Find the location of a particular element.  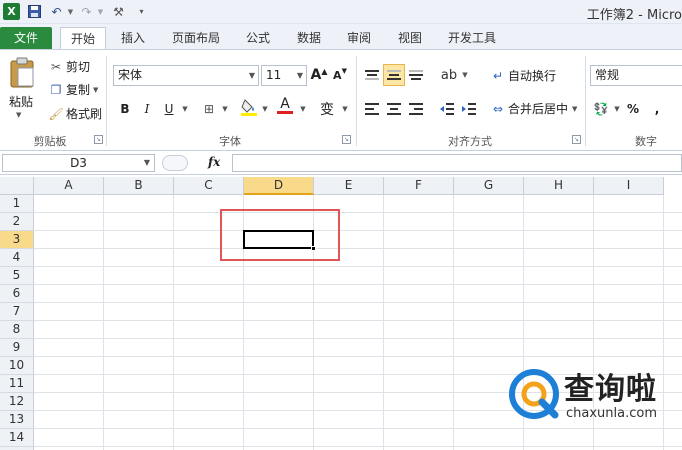

fill-color-dropdown-icon: ▼ is located at coordinates (265, 109).